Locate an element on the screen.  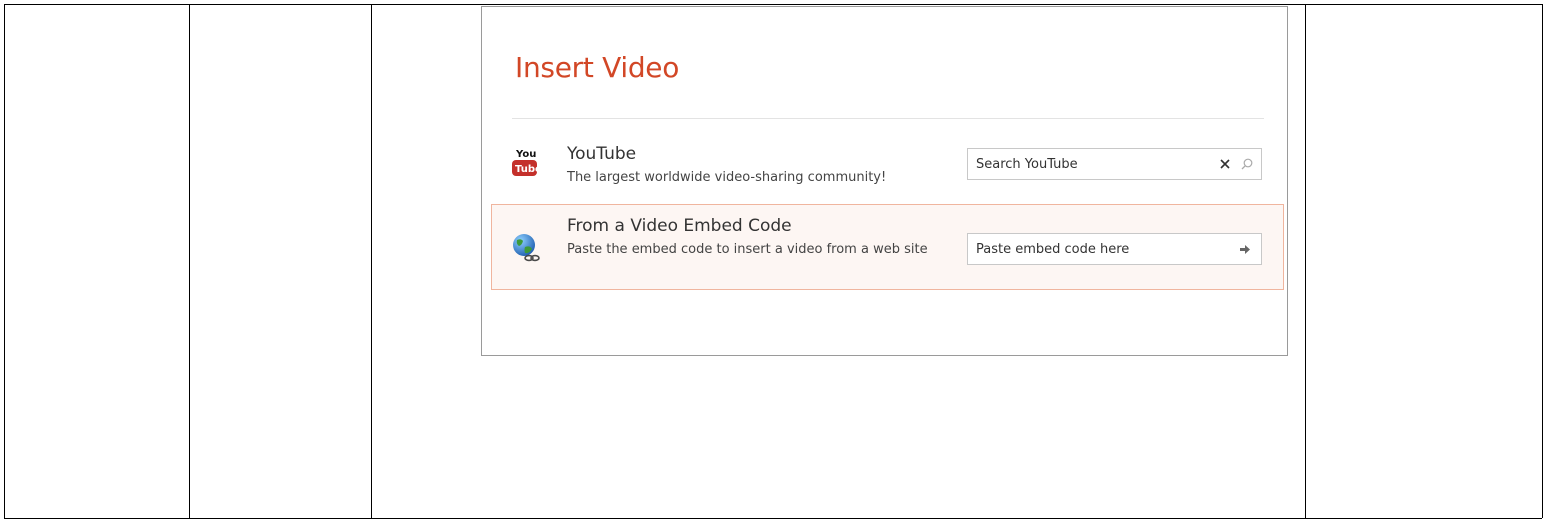
table-border-bottom is located at coordinates (773, 518).